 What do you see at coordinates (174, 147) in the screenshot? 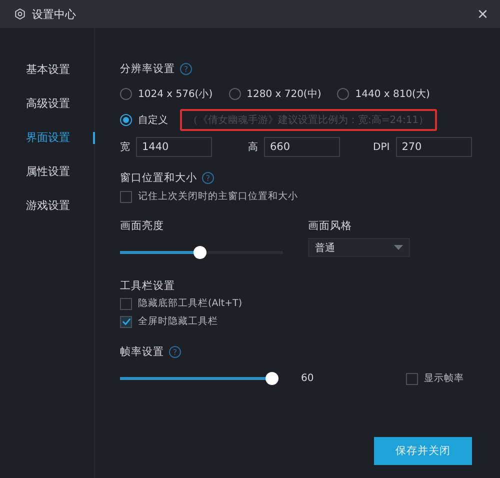
I see `input-field: 1440` at bounding box center [174, 147].